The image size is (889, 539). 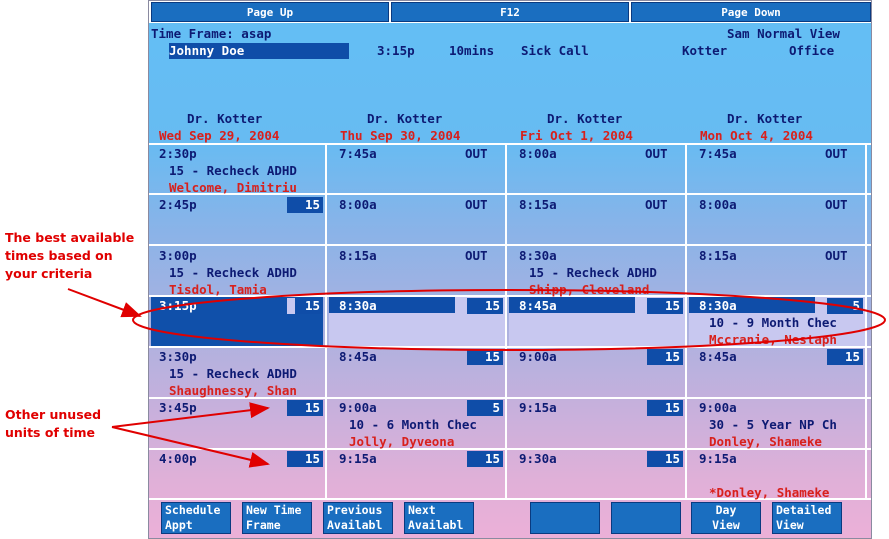 What do you see at coordinates (211, 33) in the screenshot?
I see `timeframe-label: Time Frame: asap` at bounding box center [211, 33].